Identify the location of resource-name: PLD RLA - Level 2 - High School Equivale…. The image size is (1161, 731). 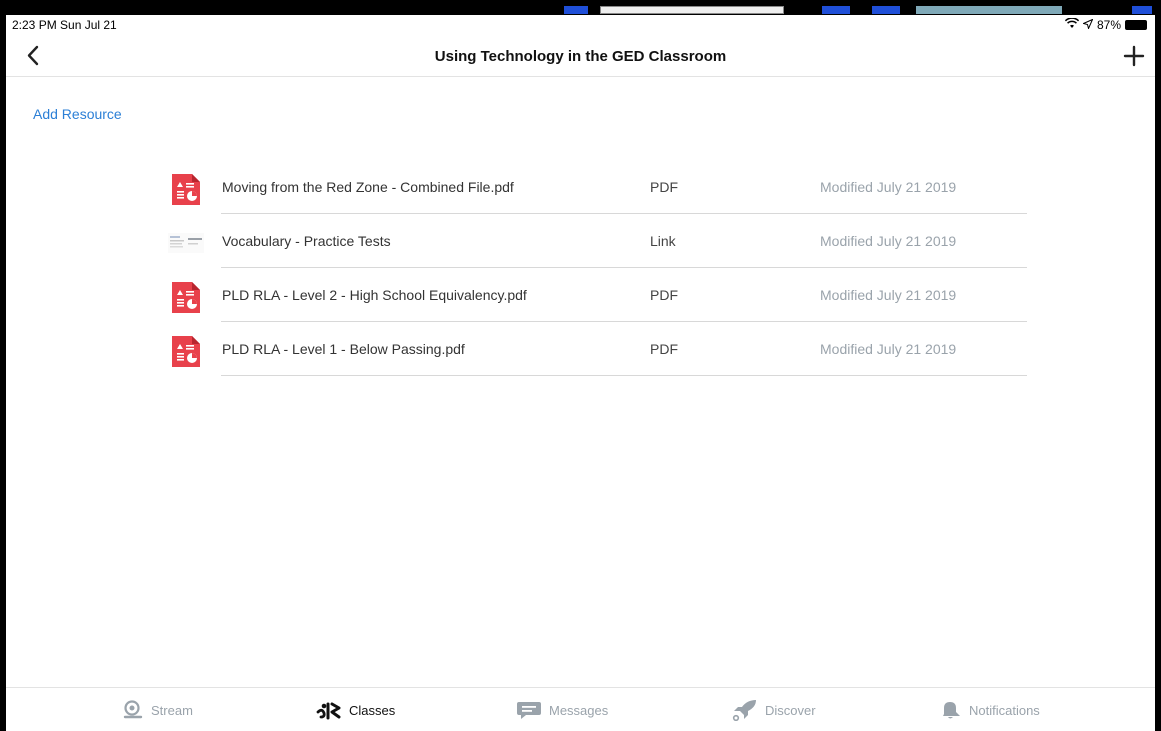
(374, 295).